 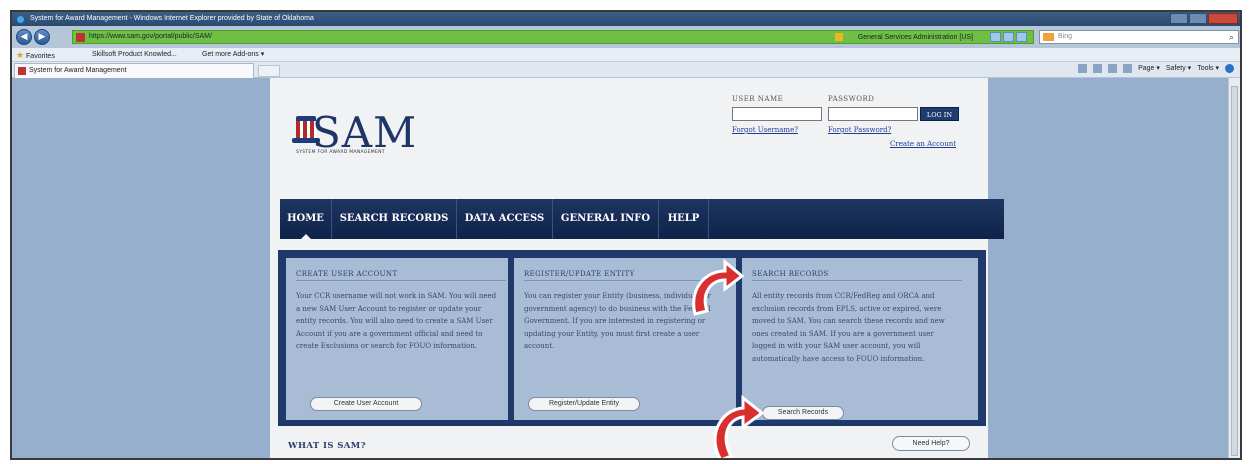 What do you see at coordinates (1234, 271) in the screenshot?
I see `scrollbar-thumb` at bounding box center [1234, 271].